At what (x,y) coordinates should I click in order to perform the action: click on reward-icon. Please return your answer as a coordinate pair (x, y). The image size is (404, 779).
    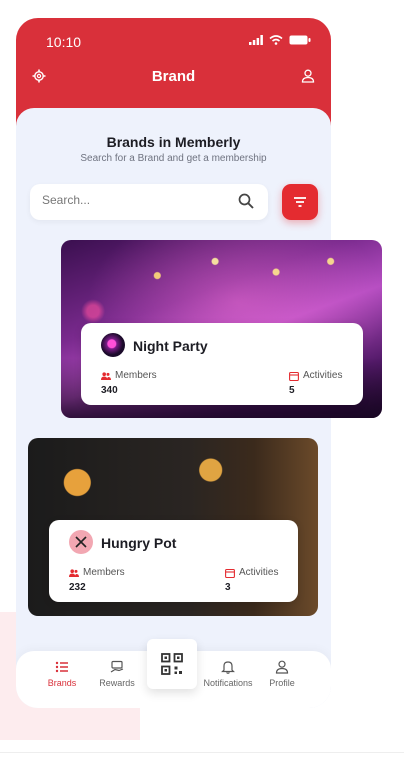
    Looking at the image, I should click on (117, 666).